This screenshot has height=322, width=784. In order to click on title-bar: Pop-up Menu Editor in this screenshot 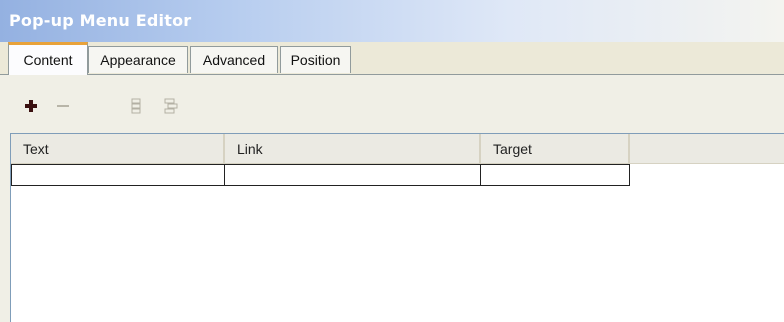, I will do `click(392, 21)`.